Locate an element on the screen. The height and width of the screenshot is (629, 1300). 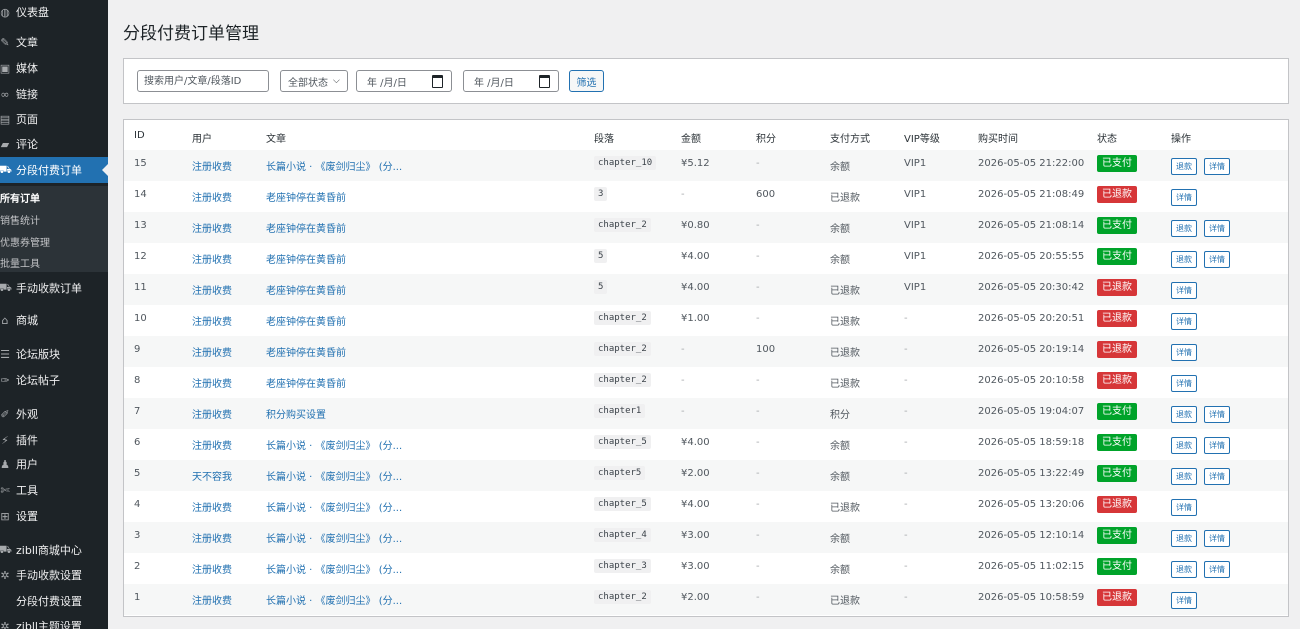
sidebar-item-zibll-shop: ⛟ zibll商城中心 is located at coordinates (54, 550).